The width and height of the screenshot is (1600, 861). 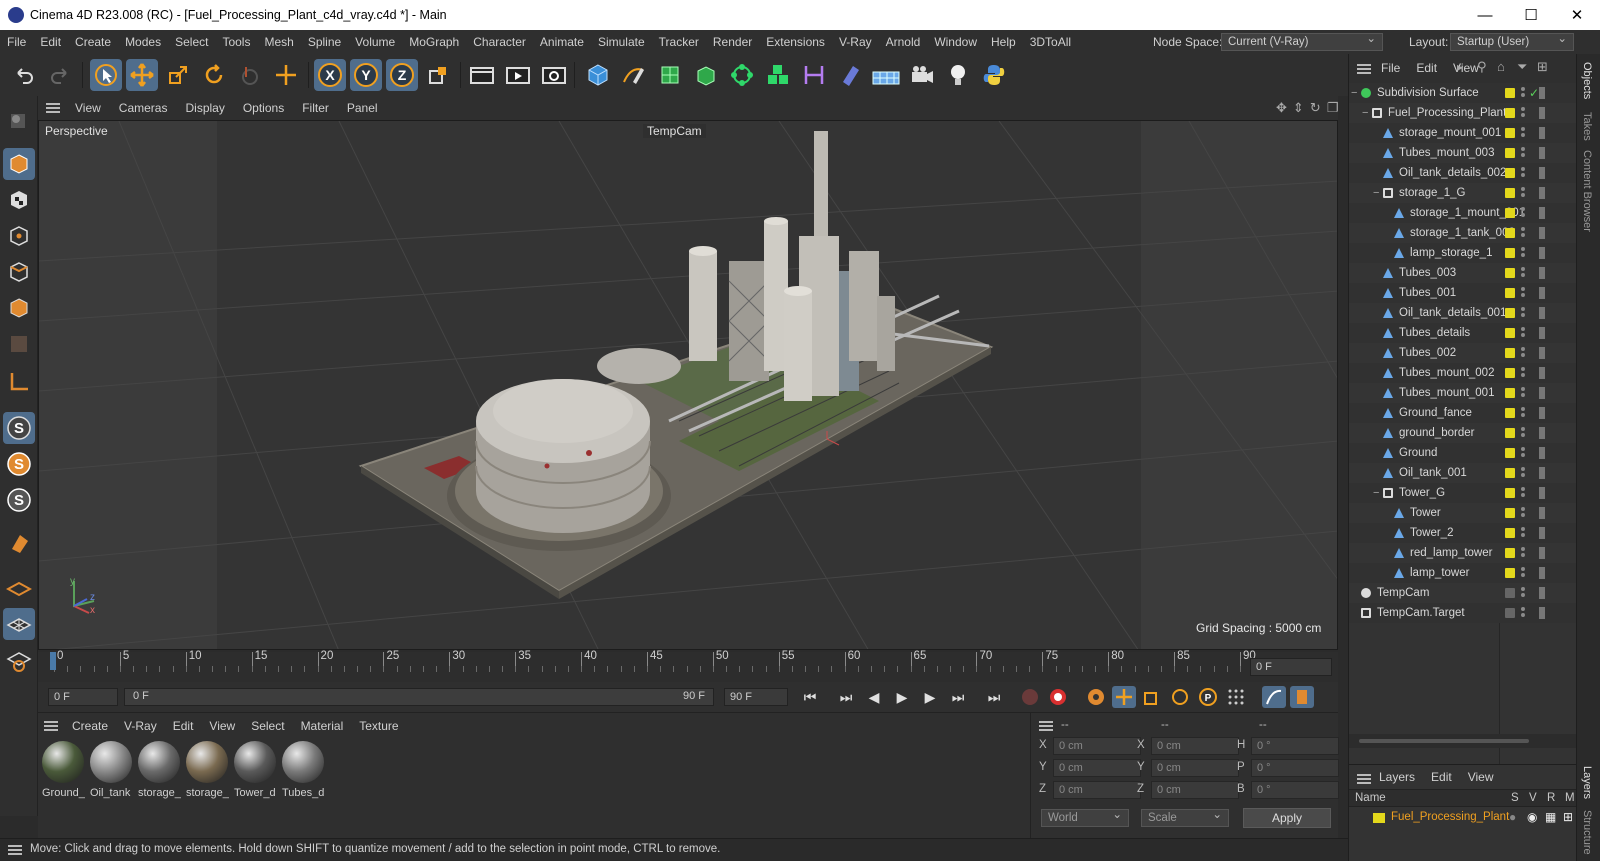 What do you see at coordinates (1446, 373) in the screenshot?
I see `object-name: Tubes_mount_002` at bounding box center [1446, 373].